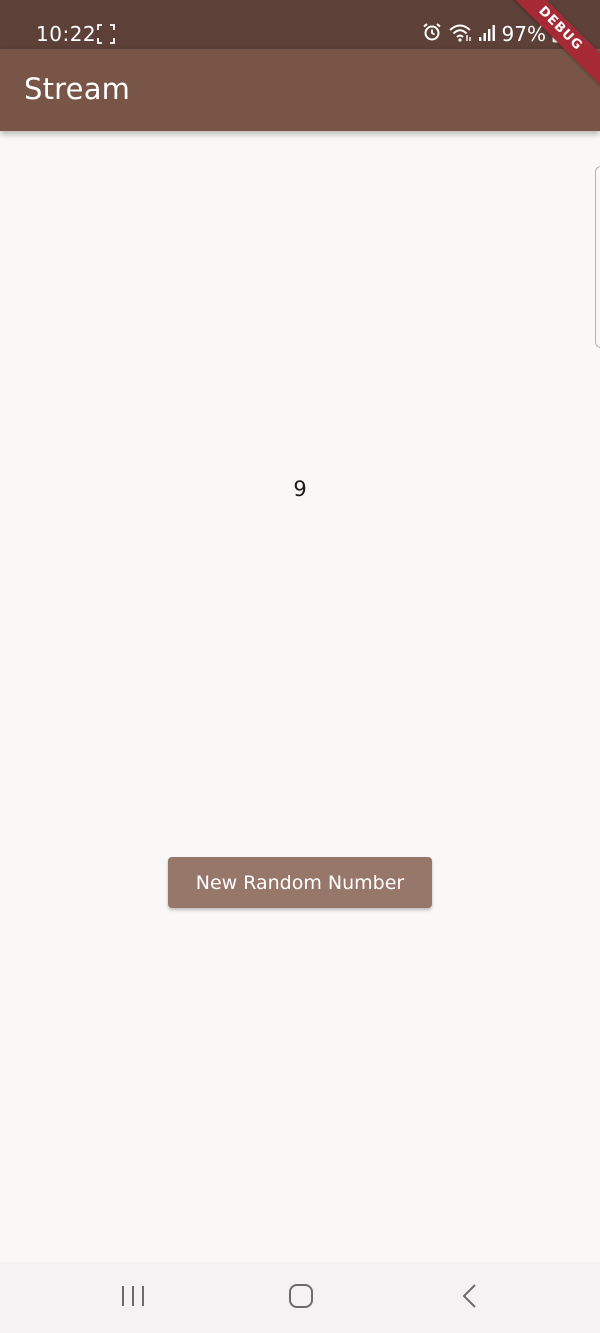 The width and height of the screenshot is (600, 1333). I want to click on recents-button, so click(133, 1298).